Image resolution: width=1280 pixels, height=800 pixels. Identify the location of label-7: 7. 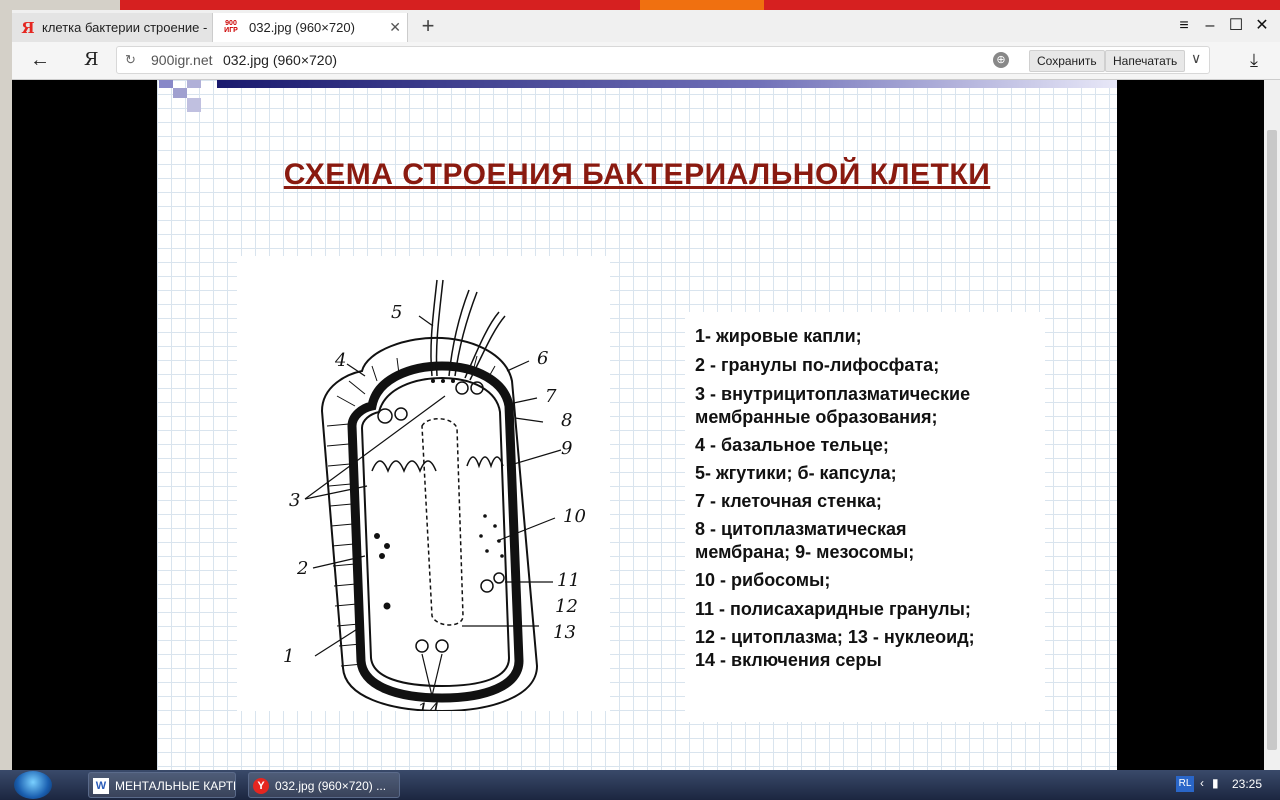
(551, 396).